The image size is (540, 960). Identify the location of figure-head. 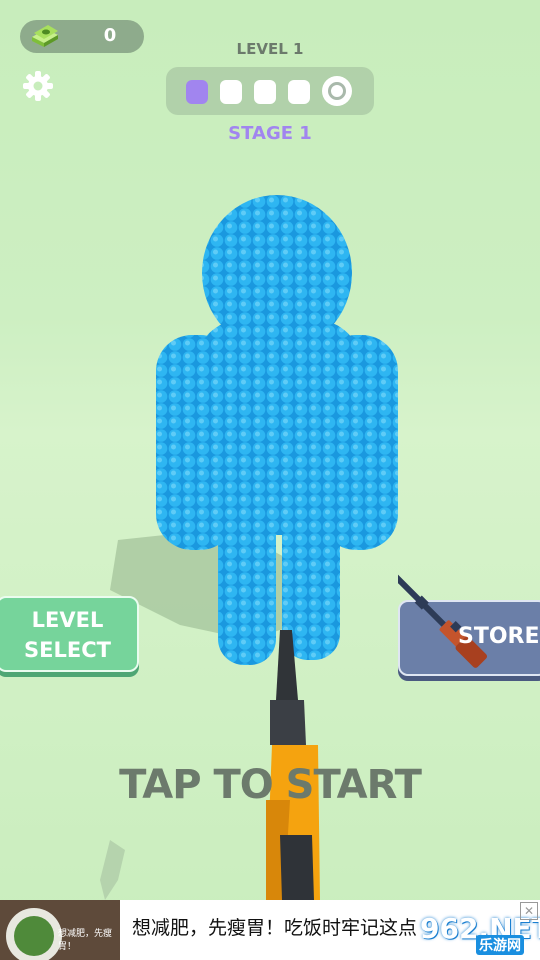
(277, 273).